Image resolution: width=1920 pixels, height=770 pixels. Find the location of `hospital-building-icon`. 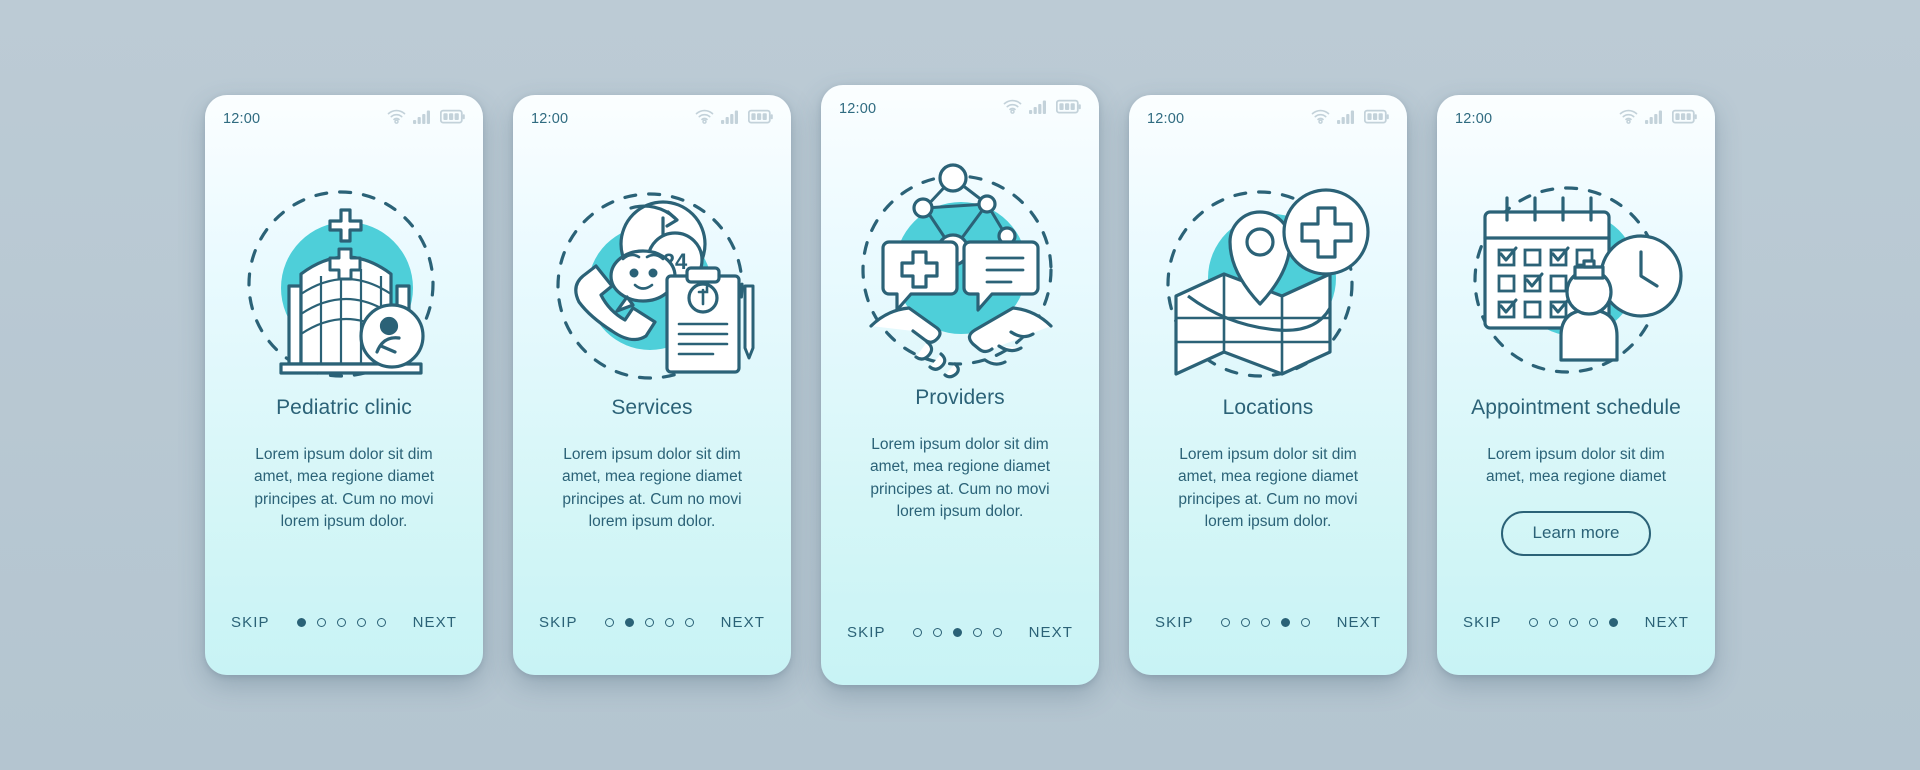

hospital-building-icon is located at coordinates (344, 273).